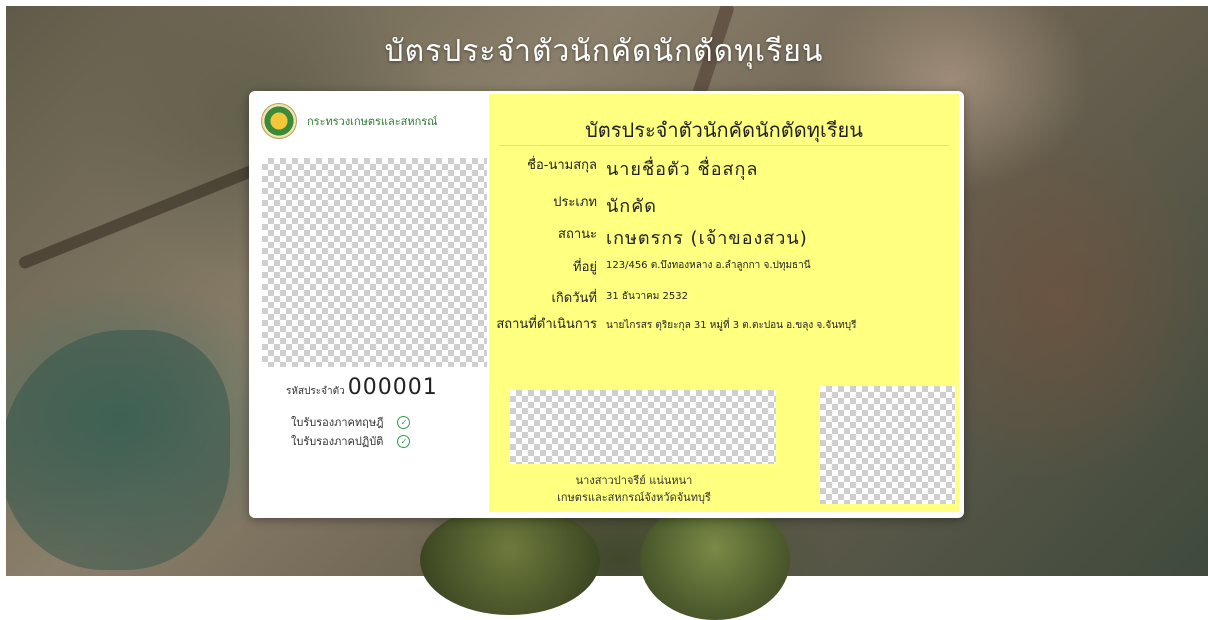 The image size is (1208, 620). Describe the element at coordinates (682, 169) in the screenshot. I see `field-value: นายชื่อตัว ชื่อสกุล` at that location.